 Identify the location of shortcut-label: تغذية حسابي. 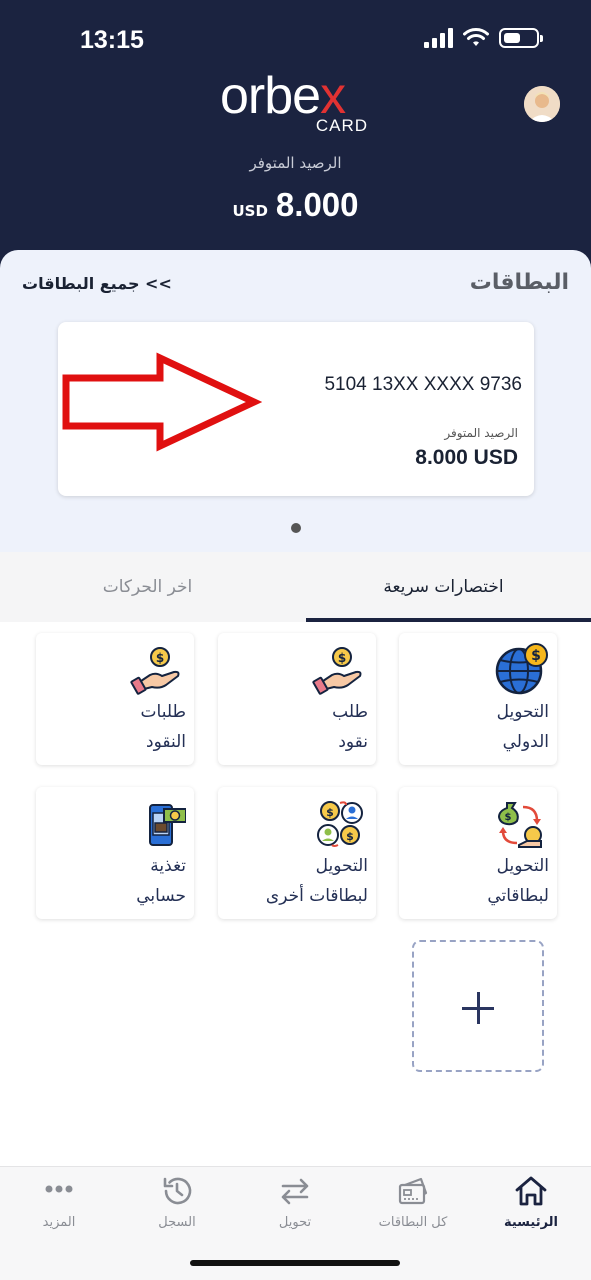
(161, 881).